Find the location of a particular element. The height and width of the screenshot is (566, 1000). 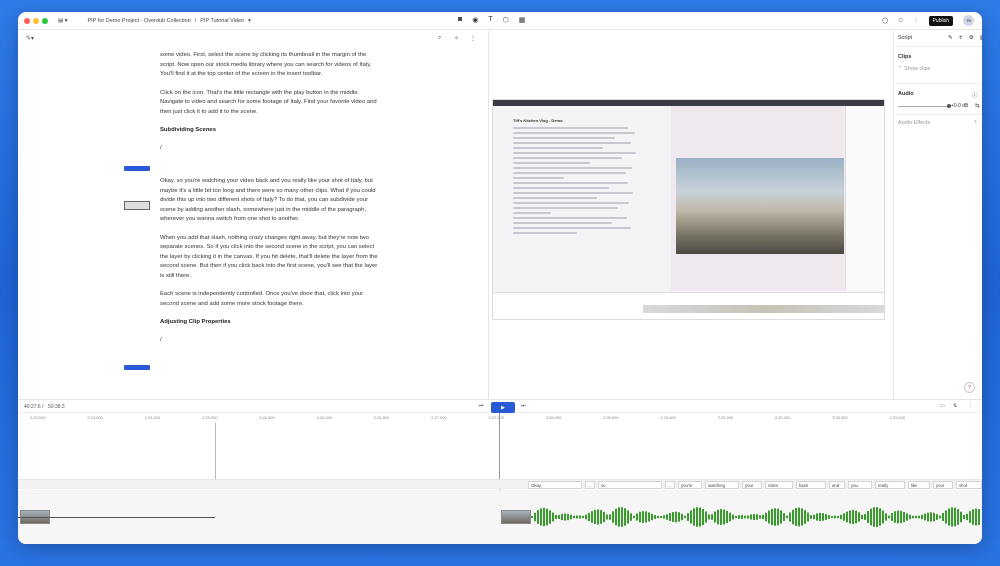

ruler-tick: 2:25.000 is located at coordinates (209, 417).